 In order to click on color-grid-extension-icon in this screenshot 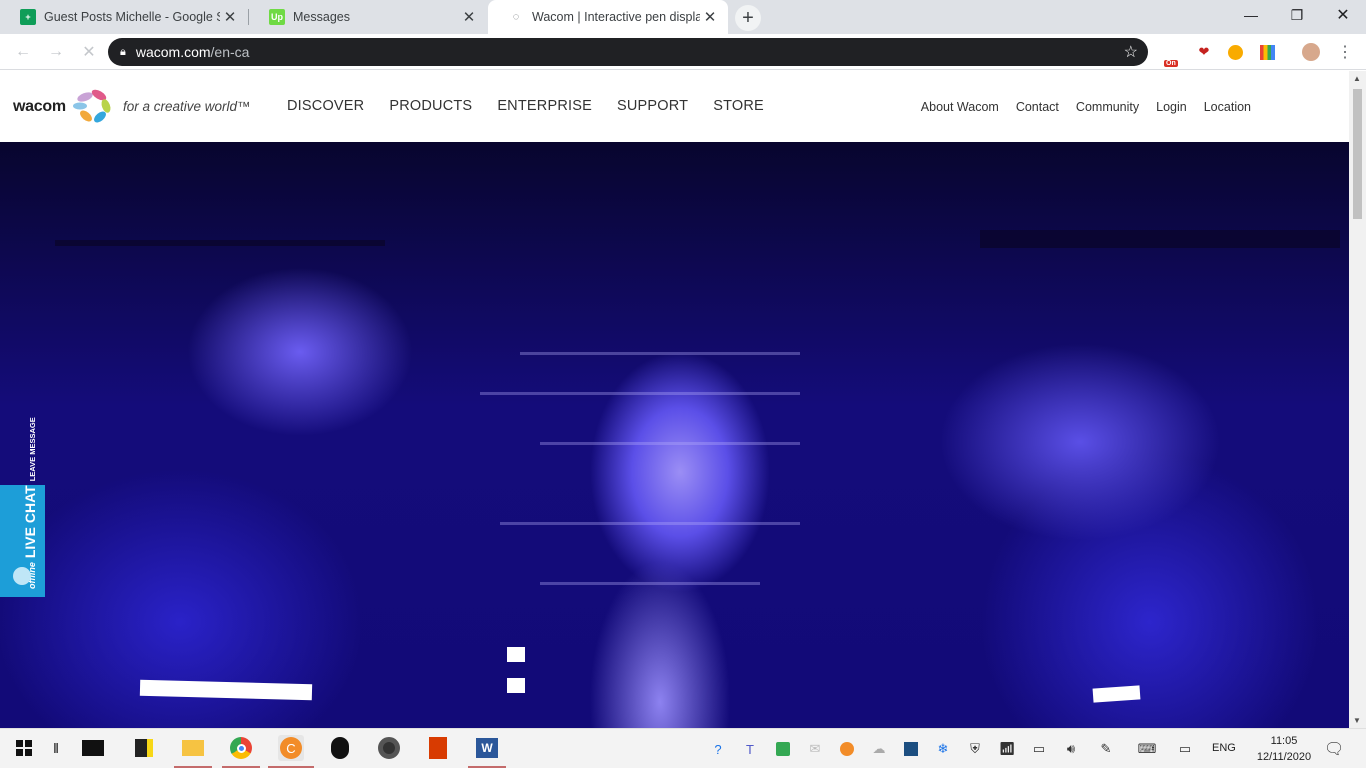, I will do `click(1267, 52)`.